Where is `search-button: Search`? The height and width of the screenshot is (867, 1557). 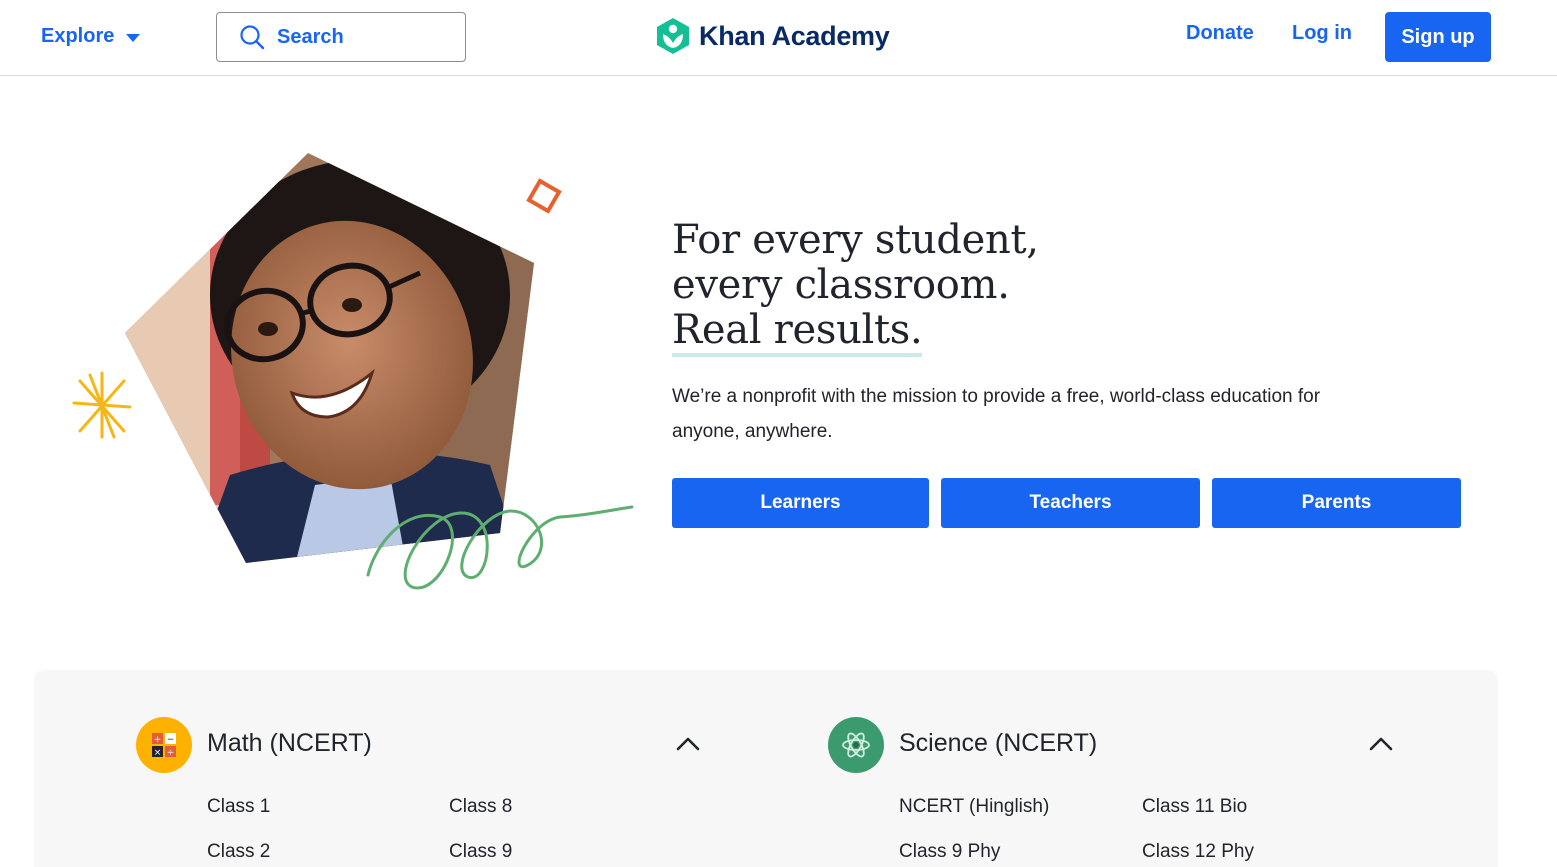 search-button: Search is located at coordinates (341, 37).